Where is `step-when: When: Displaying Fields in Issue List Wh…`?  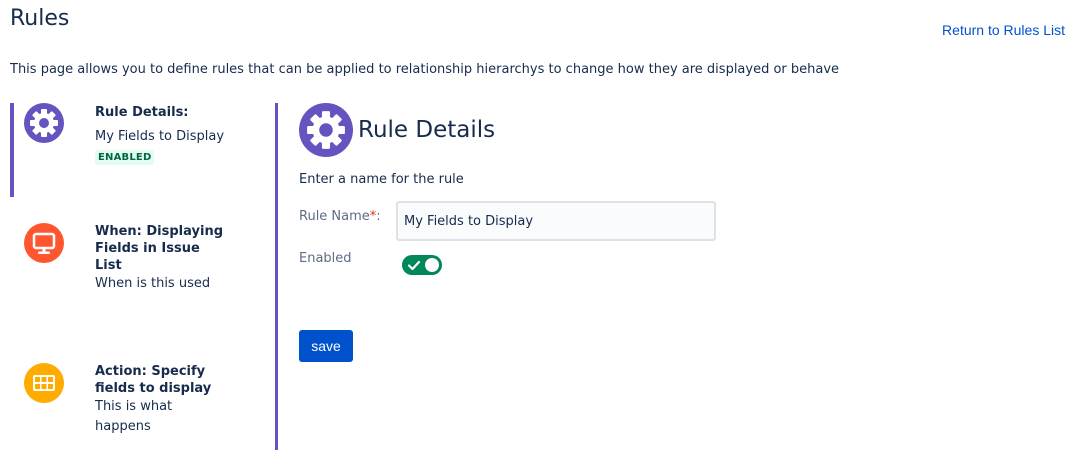 step-when: When: Displaying Fields in Issue List Wh… is located at coordinates (130, 293).